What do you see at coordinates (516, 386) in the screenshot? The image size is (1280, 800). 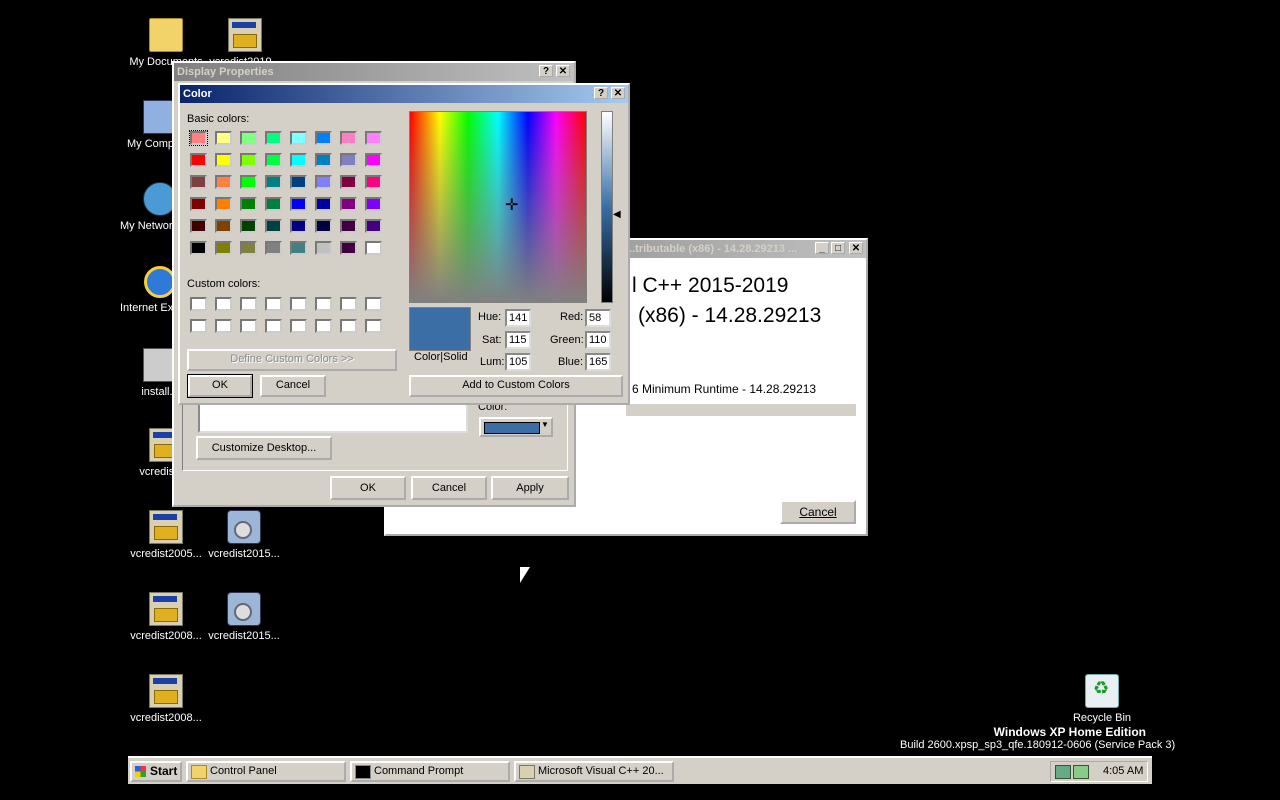 I see `add-to-custom-colors-button: Add to Custom Colors` at bounding box center [516, 386].